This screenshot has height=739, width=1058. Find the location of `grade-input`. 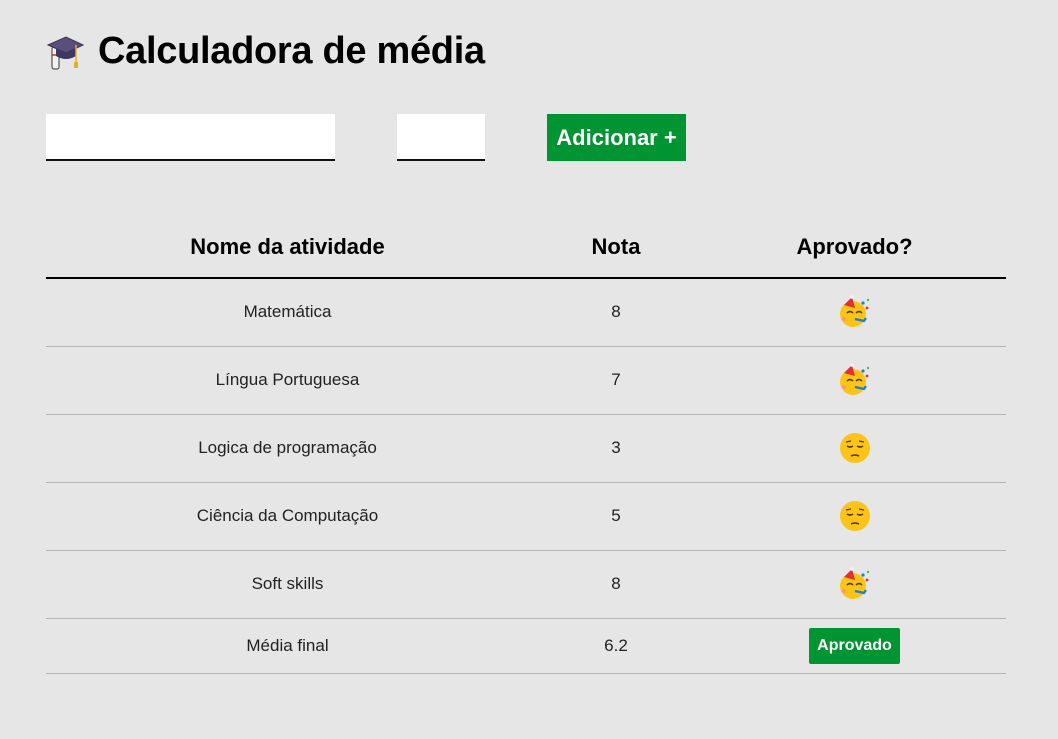

grade-input is located at coordinates (441, 137).